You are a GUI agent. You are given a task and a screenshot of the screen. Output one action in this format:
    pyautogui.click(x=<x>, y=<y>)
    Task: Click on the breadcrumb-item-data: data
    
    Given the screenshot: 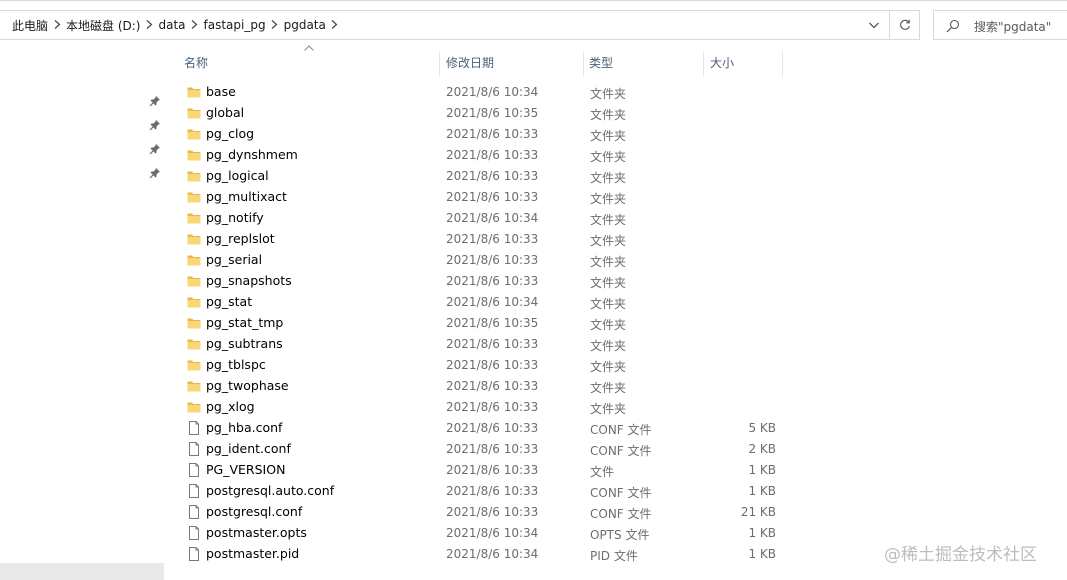 What is the action you would take?
    pyautogui.click(x=171, y=25)
    